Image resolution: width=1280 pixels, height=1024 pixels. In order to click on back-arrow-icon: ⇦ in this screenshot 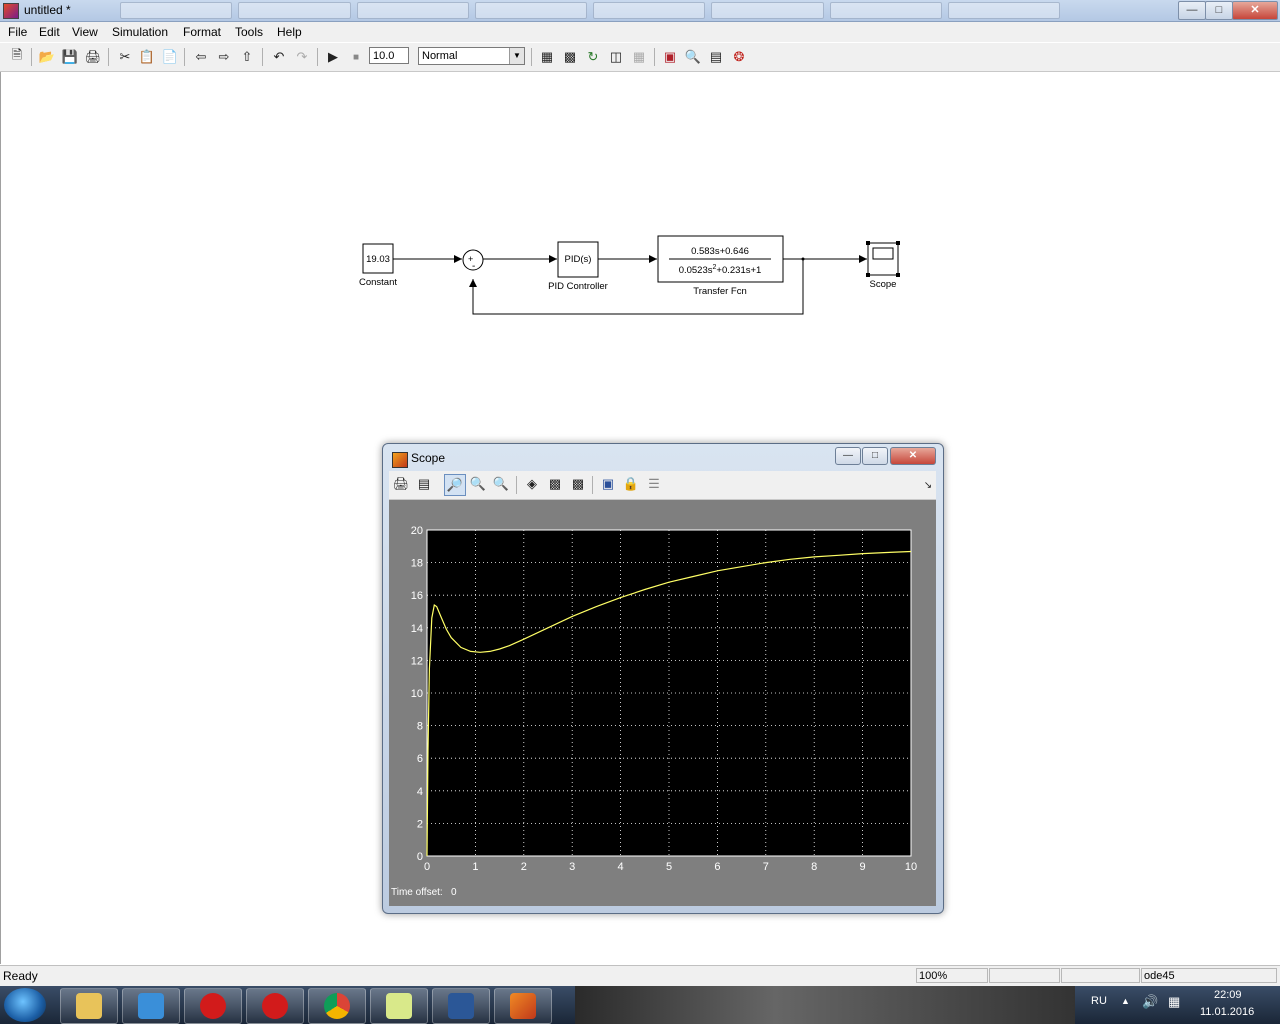, I will do `click(201, 57)`.